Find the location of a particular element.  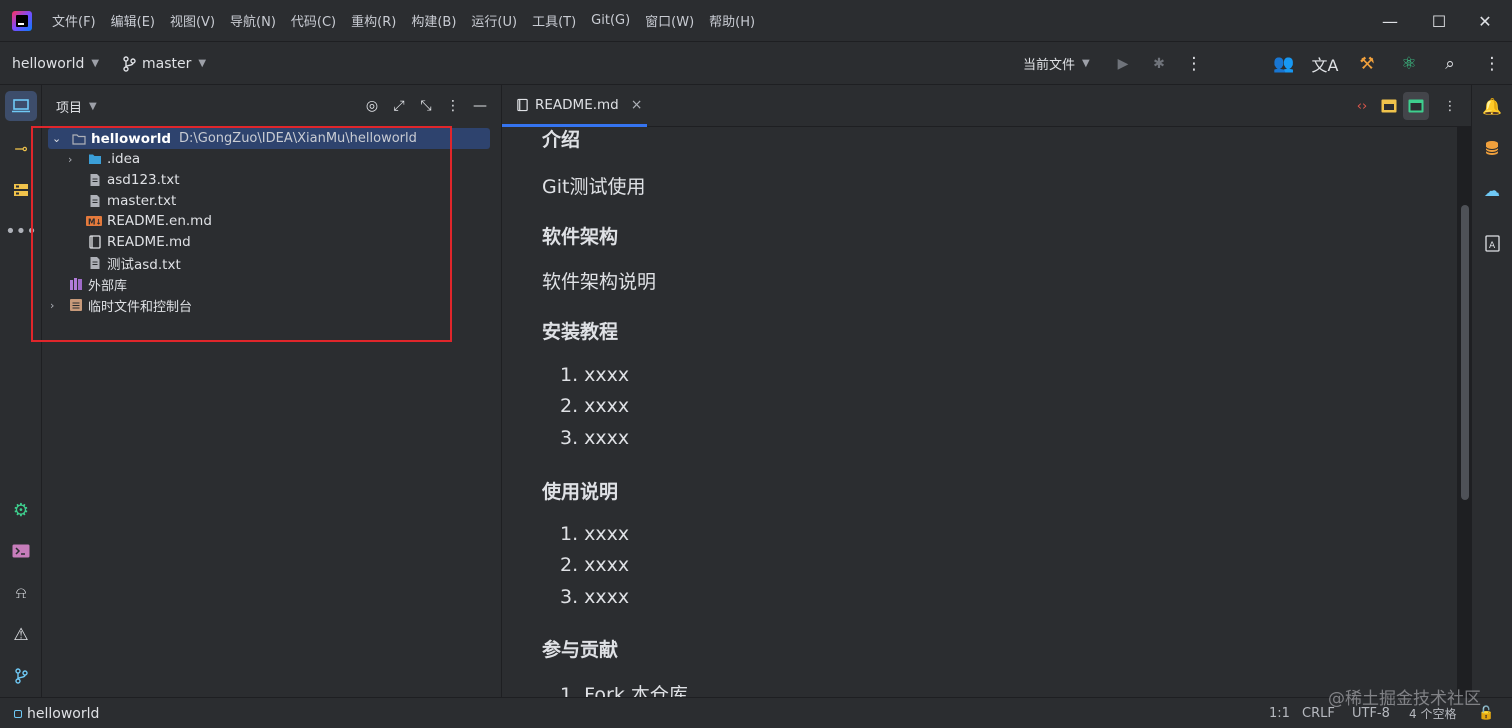

more-tools-button: ••• is located at coordinates (21, 231).